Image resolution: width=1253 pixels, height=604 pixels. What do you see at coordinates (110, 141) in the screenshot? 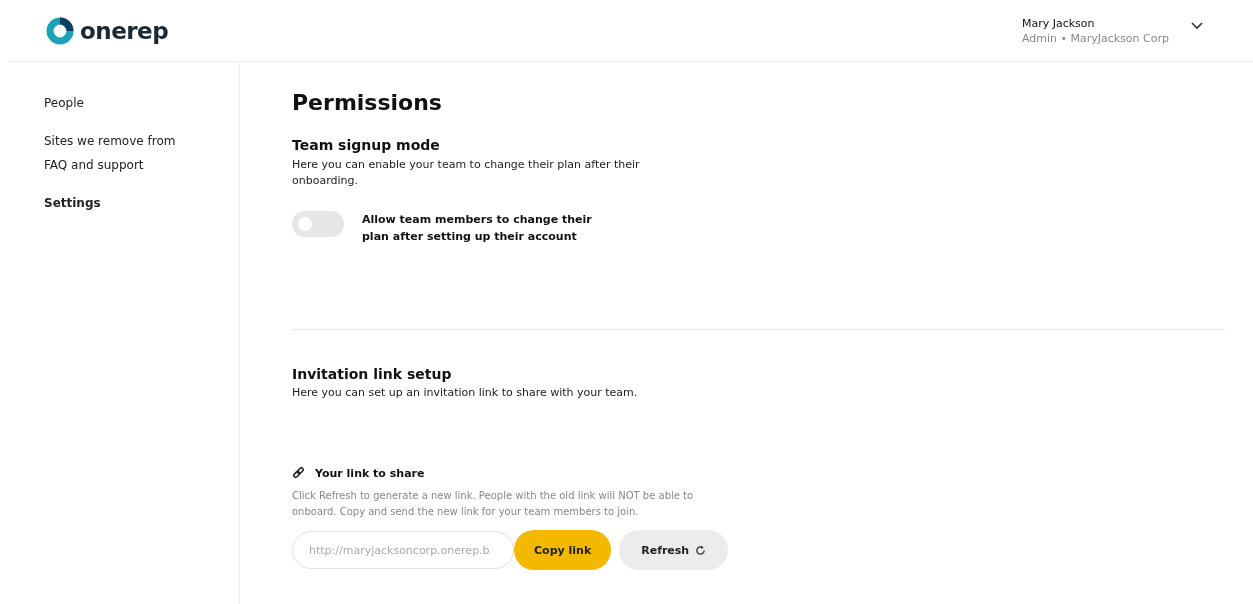
I see `sidebar-item: Sites we remove from` at bounding box center [110, 141].